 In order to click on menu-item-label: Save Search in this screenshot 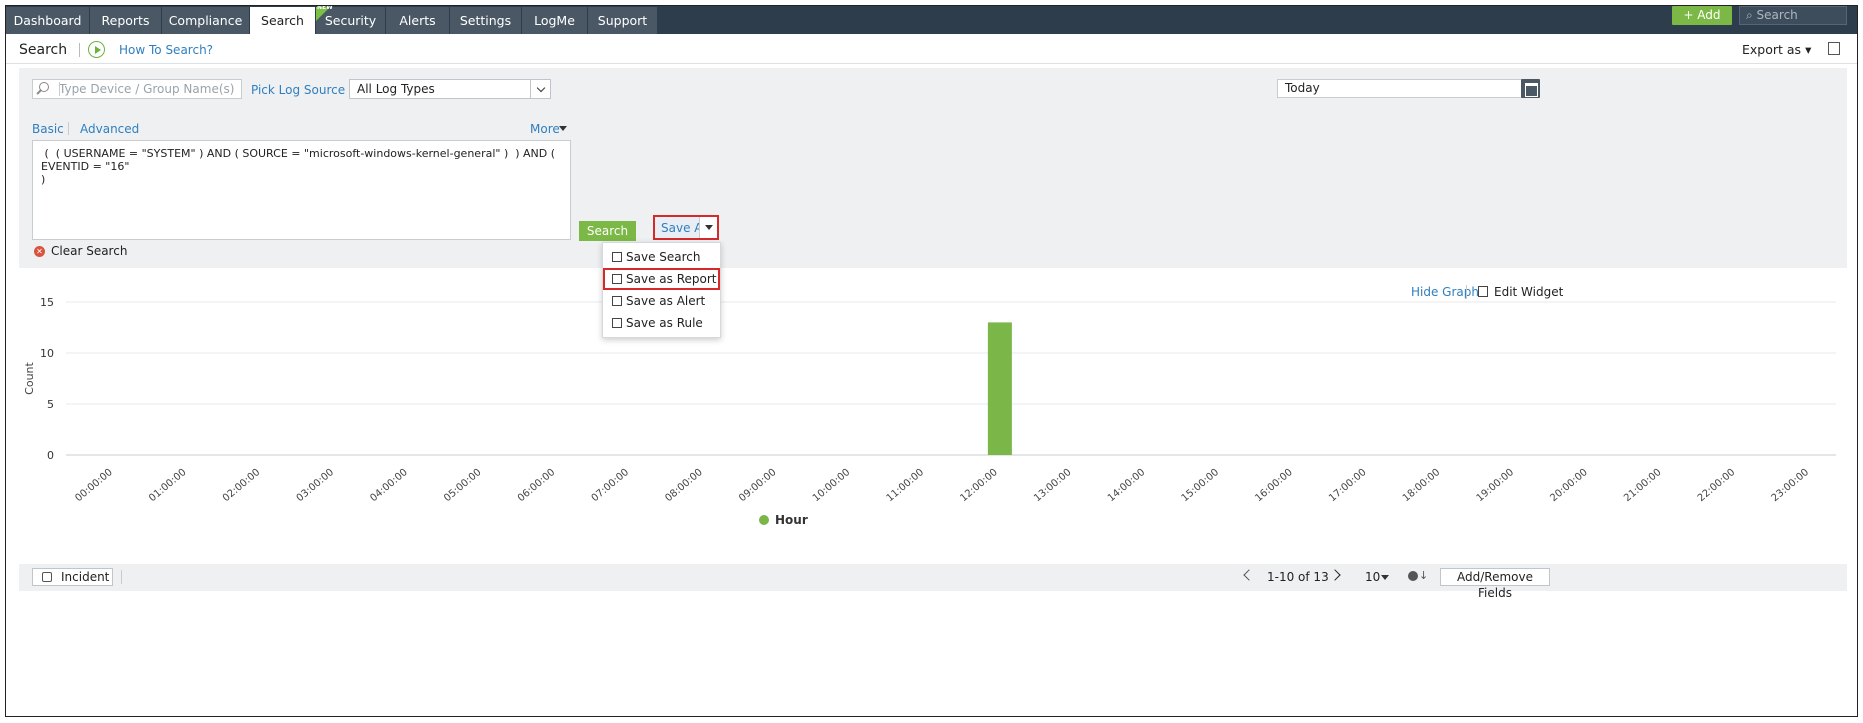, I will do `click(663, 257)`.